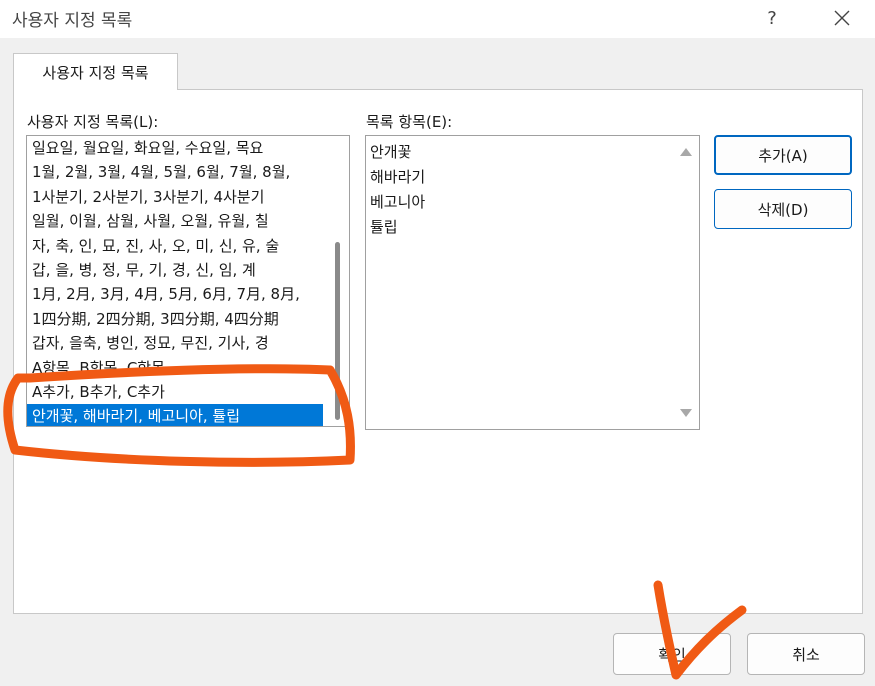  What do you see at coordinates (686, 413) in the screenshot?
I see `scroll-down-arrow-icon` at bounding box center [686, 413].